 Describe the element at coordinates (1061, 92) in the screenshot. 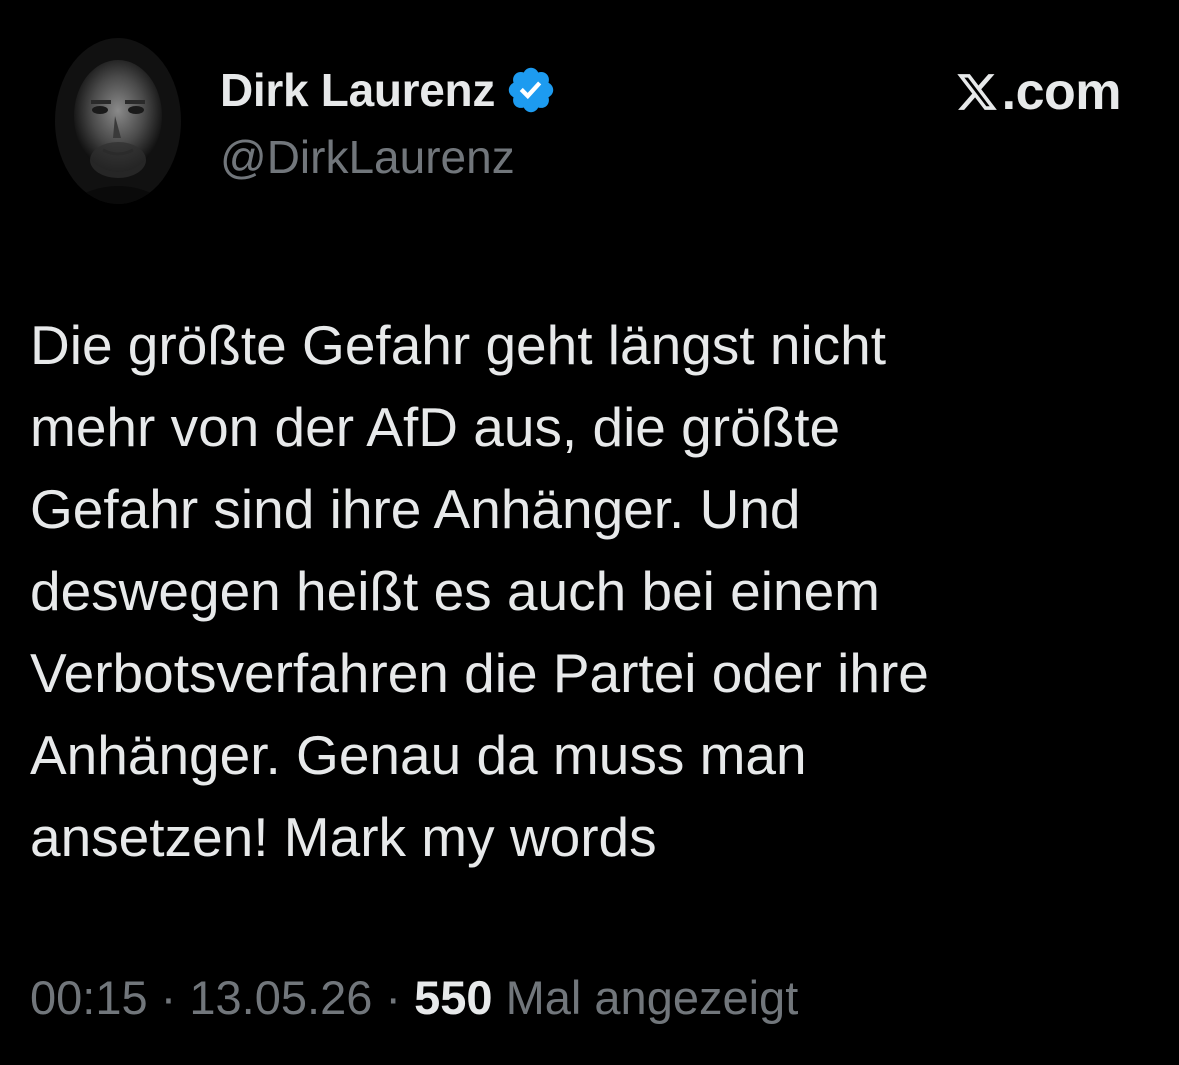

I see `brand-domain-text: .com` at that location.